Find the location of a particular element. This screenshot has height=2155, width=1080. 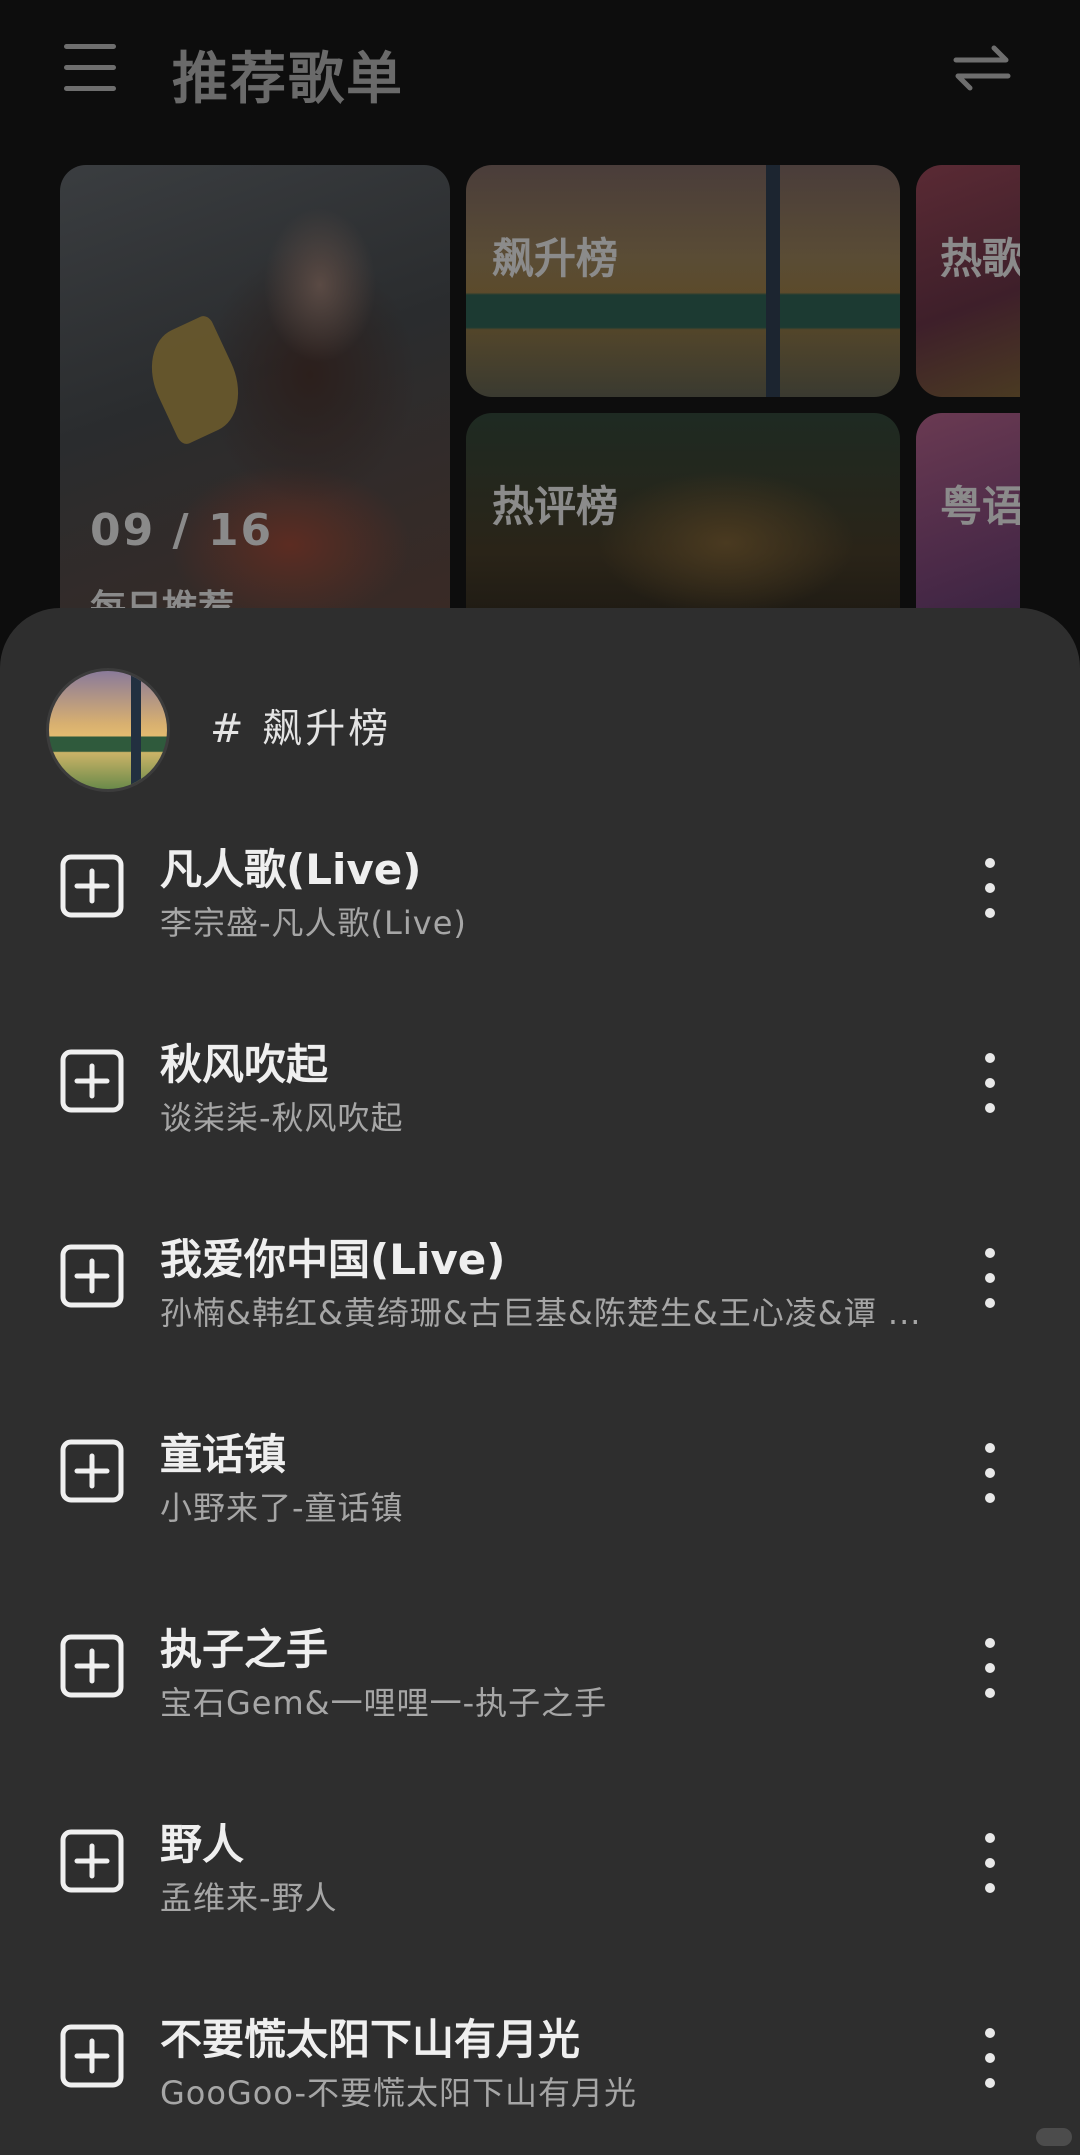

page-title: 推荐歌单 is located at coordinates (288, 79).